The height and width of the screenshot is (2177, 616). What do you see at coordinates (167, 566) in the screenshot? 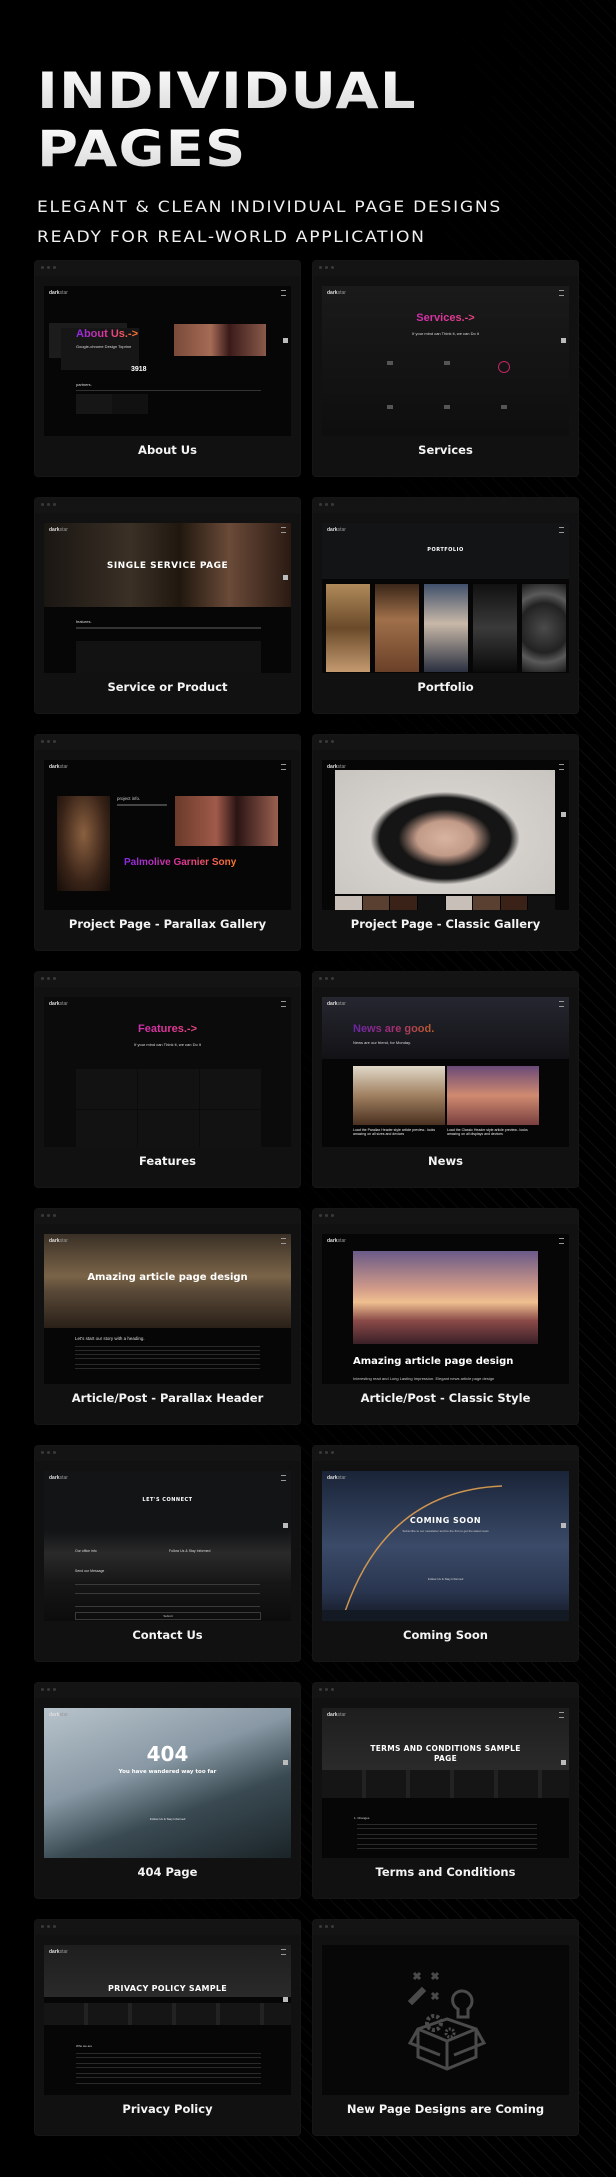
I see `preview-heading: SINGLE SERVICE PAGE` at bounding box center [167, 566].